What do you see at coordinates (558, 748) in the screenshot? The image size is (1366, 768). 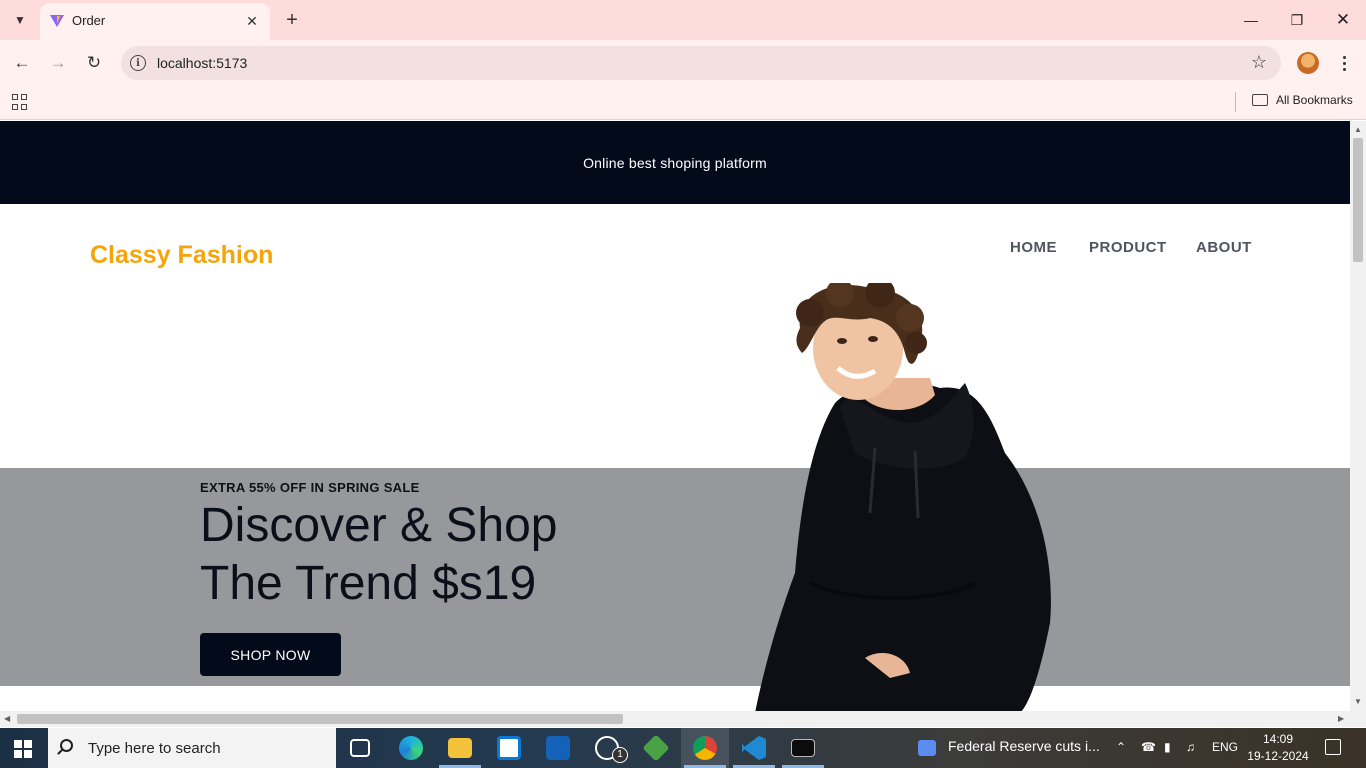 I see `outlook-icon` at bounding box center [558, 748].